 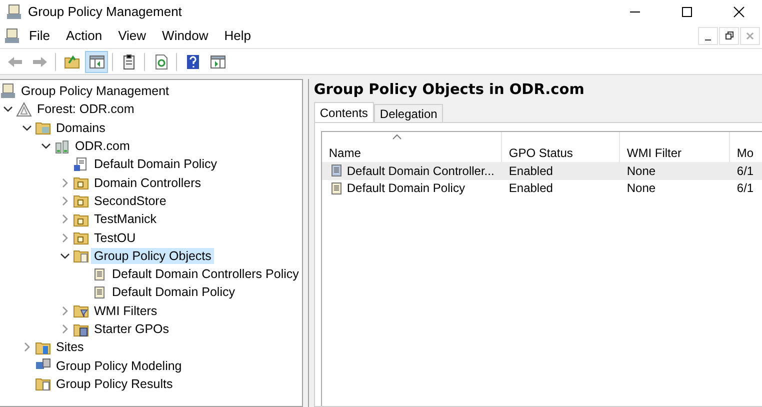 I want to click on tree-item: Starter GPOs, so click(x=131, y=329).